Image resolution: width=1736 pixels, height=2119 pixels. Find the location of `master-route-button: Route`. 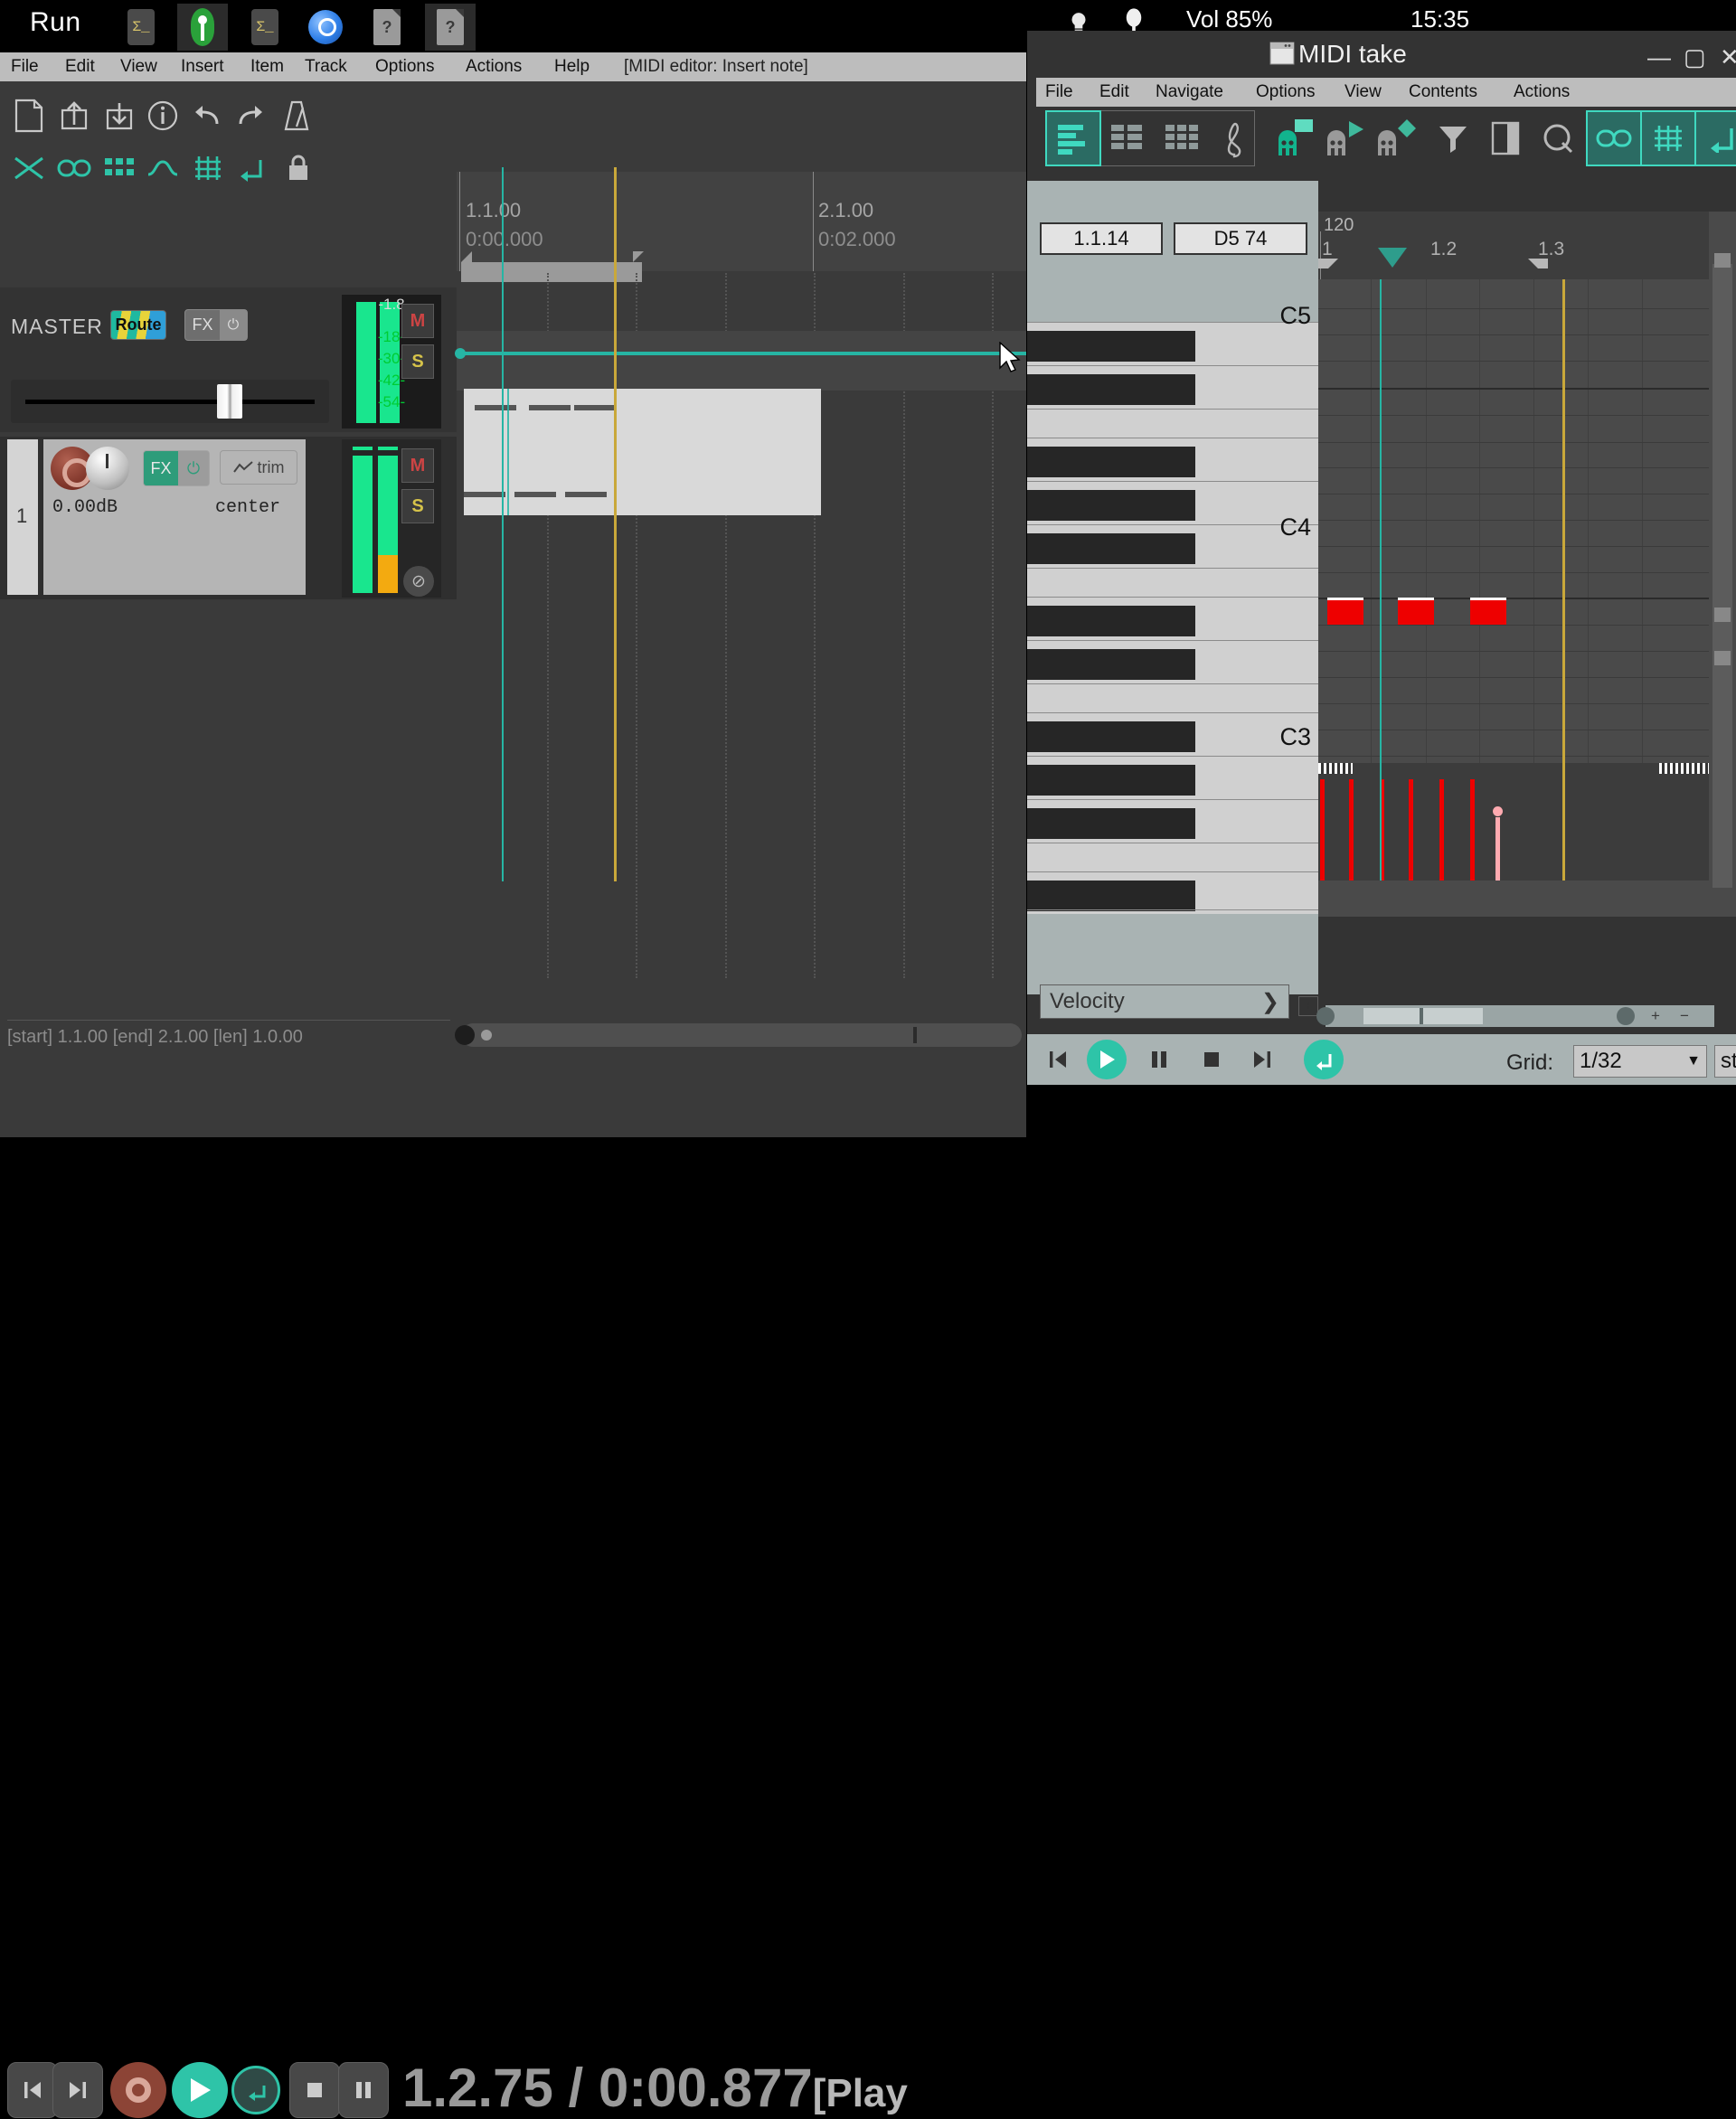

master-route-button: Route is located at coordinates (138, 325).